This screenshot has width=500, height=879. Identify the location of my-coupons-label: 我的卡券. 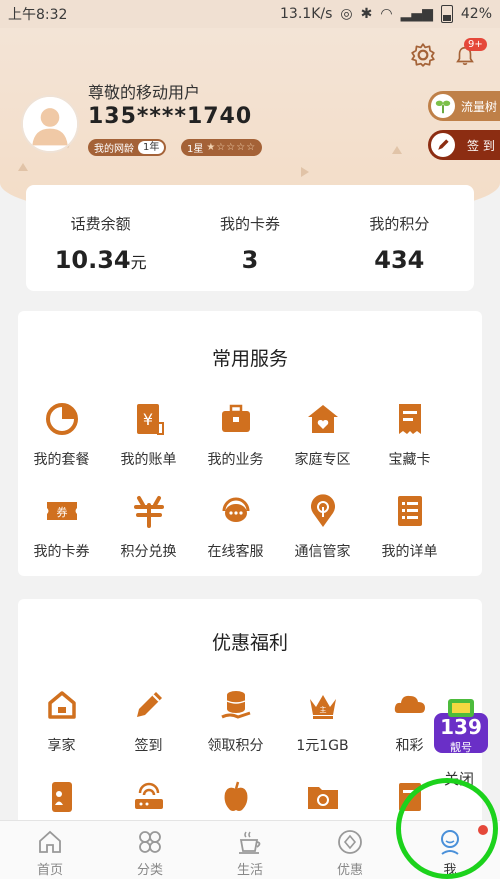
(249, 224).